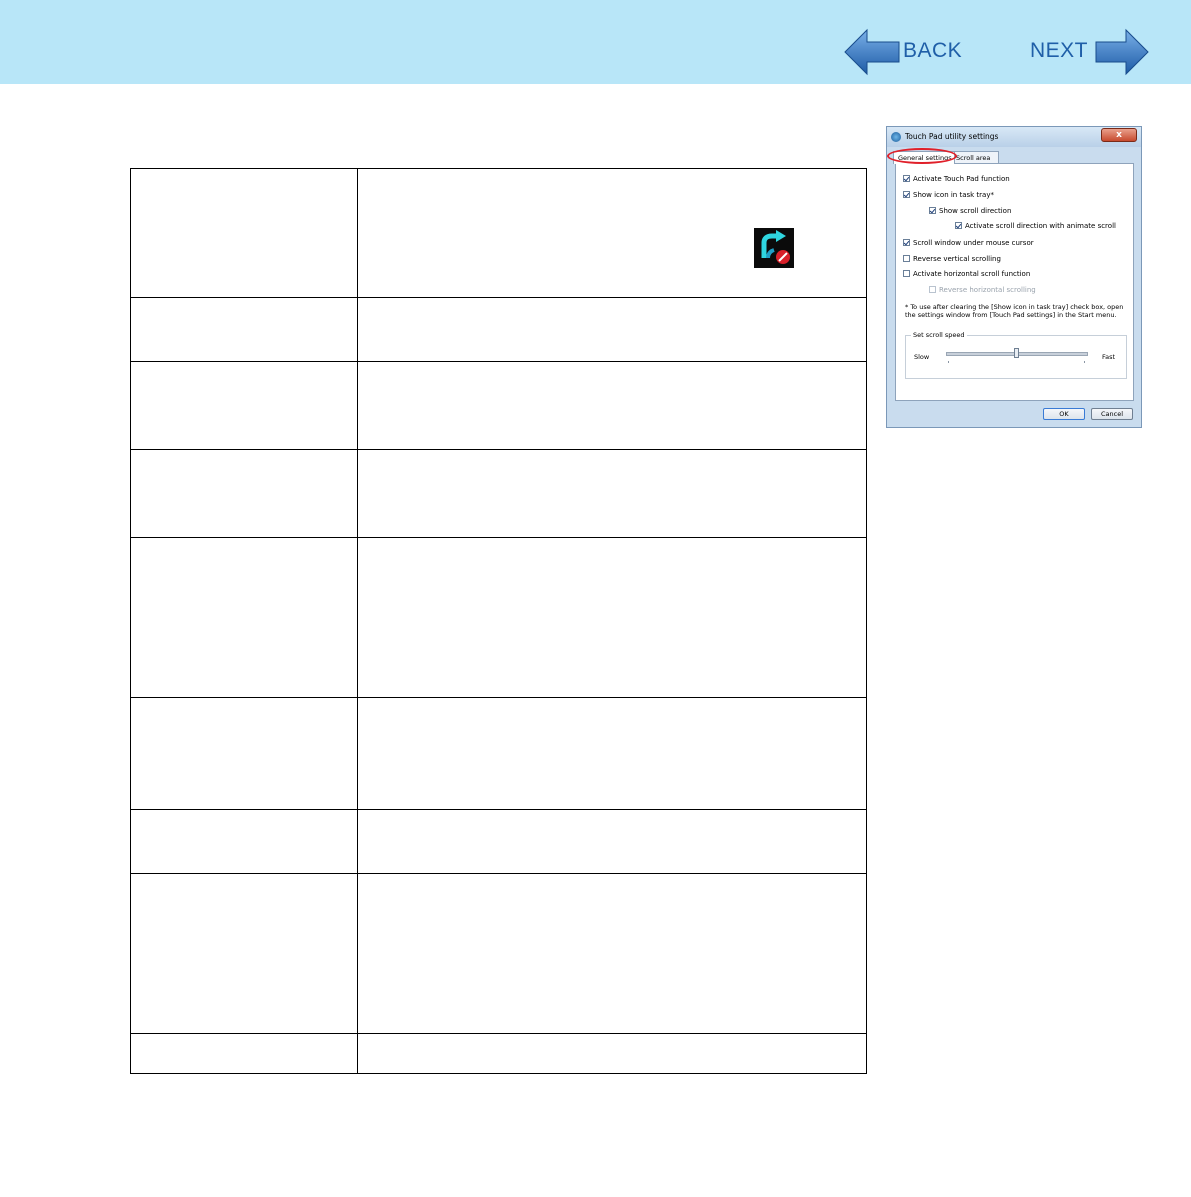  What do you see at coordinates (957, 259) in the screenshot?
I see `checkbox-label: Reverse vertical scrolling` at bounding box center [957, 259].